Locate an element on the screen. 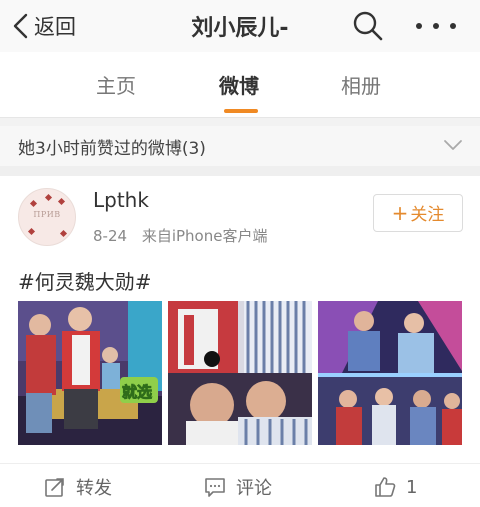 This screenshot has height=507, width=480. avatar-logo-text: ПРИВ is located at coordinates (47, 214).